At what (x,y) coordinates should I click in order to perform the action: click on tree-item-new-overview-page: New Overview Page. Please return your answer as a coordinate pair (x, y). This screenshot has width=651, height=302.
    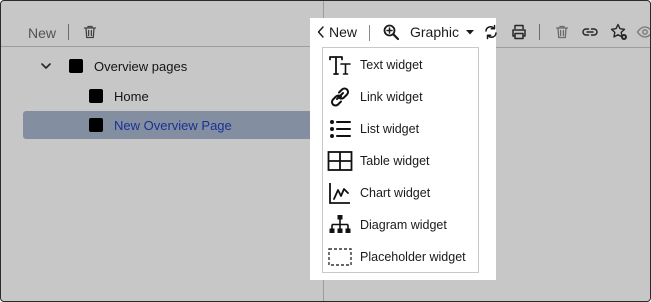
    Looking at the image, I should click on (172, 125).